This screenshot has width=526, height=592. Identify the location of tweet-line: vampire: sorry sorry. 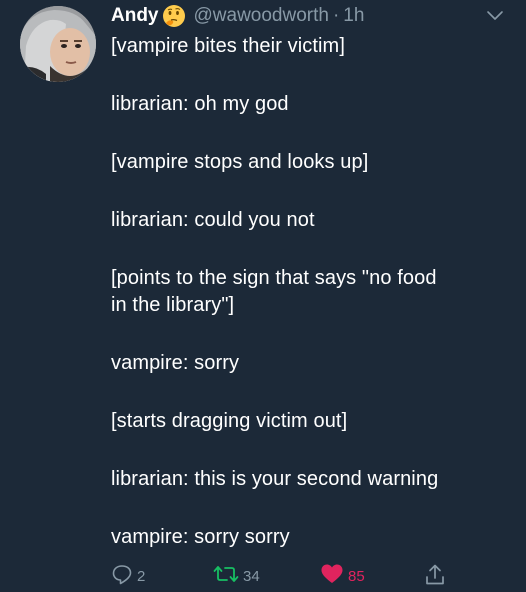
(200, 537).